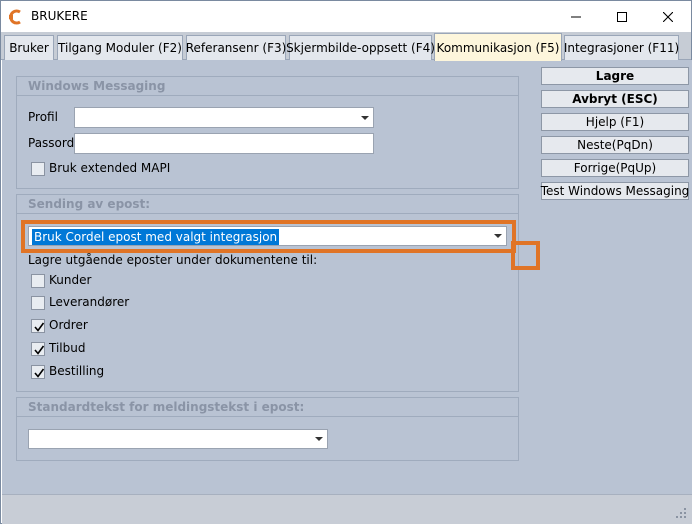  I want to click on minimize-icon, so click(576, 16).